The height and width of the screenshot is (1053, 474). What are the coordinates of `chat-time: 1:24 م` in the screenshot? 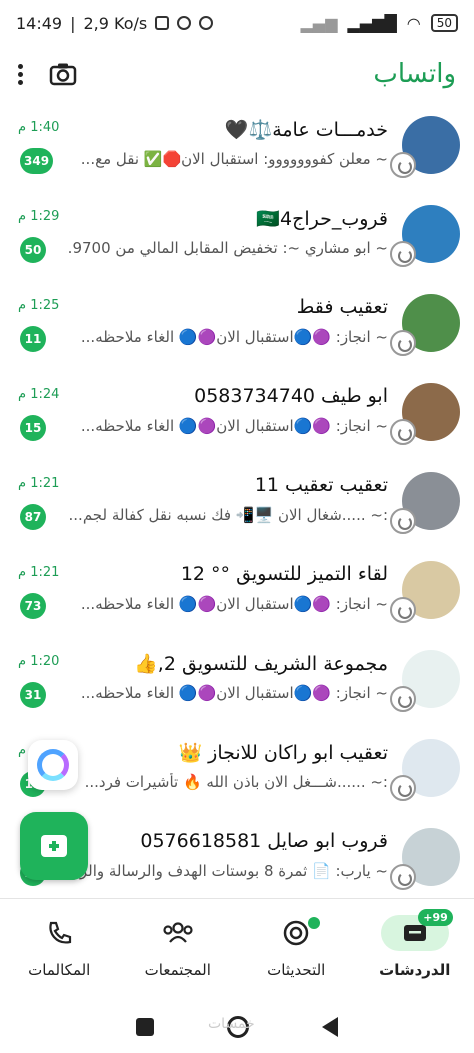 It's located at (39, 394).